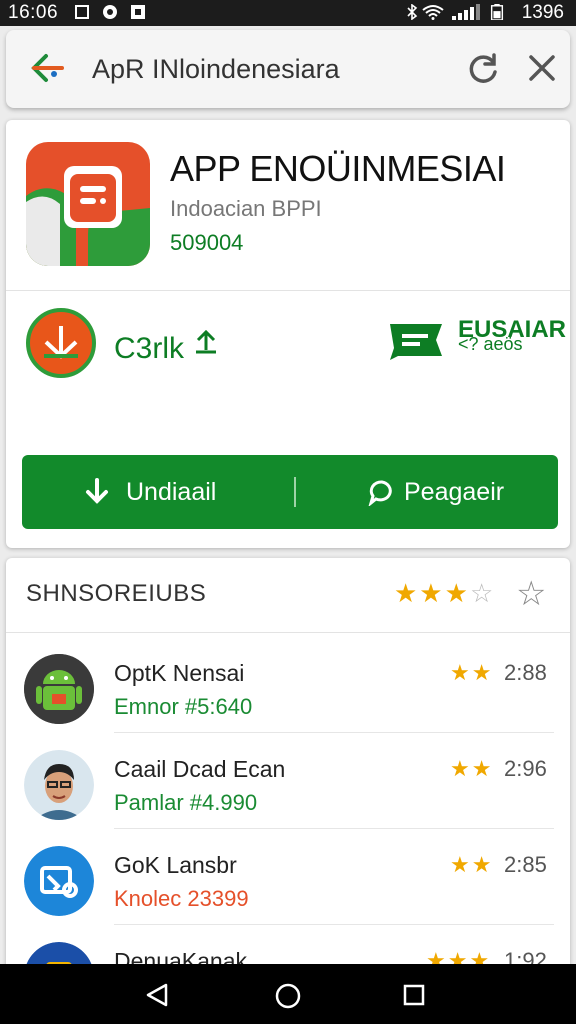 This screenshot has height=1024, width=576. What do you see at coordinates (207, 242) in the screenshot?
I see `app-downloads: 509004` at bounding box center [207, 242].